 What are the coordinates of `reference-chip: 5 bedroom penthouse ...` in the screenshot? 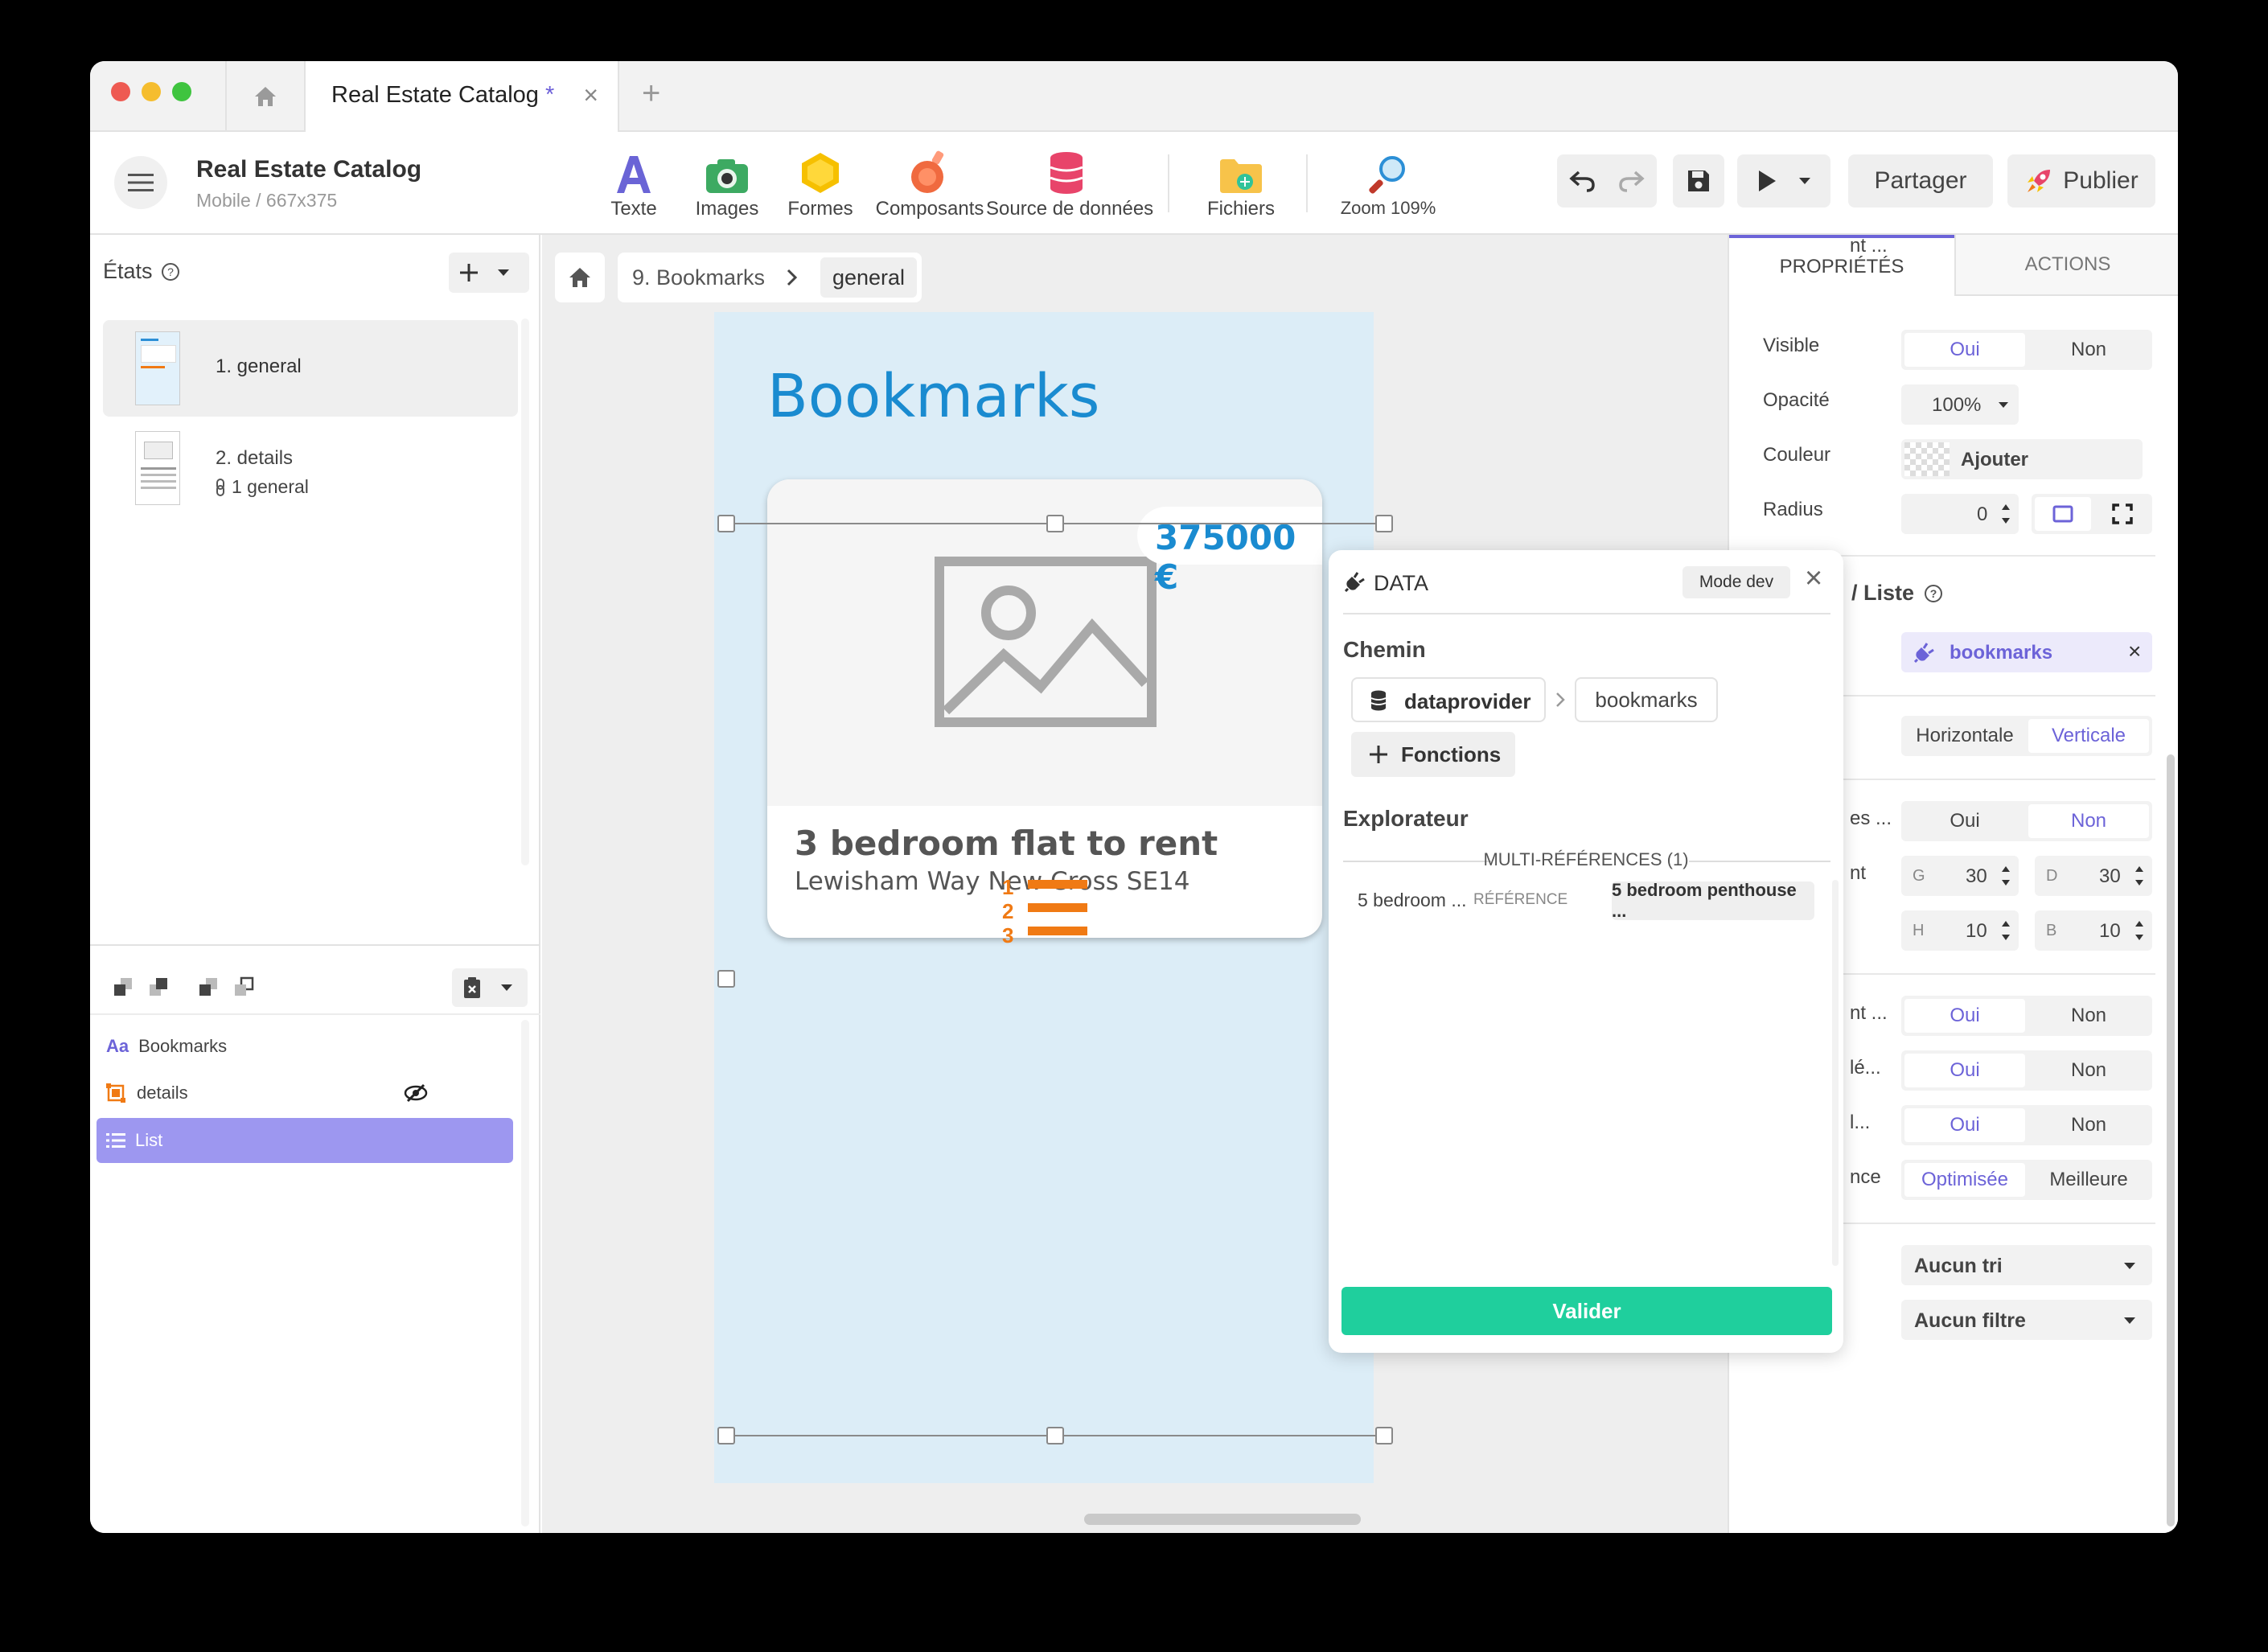 It's located at (1713, 900).